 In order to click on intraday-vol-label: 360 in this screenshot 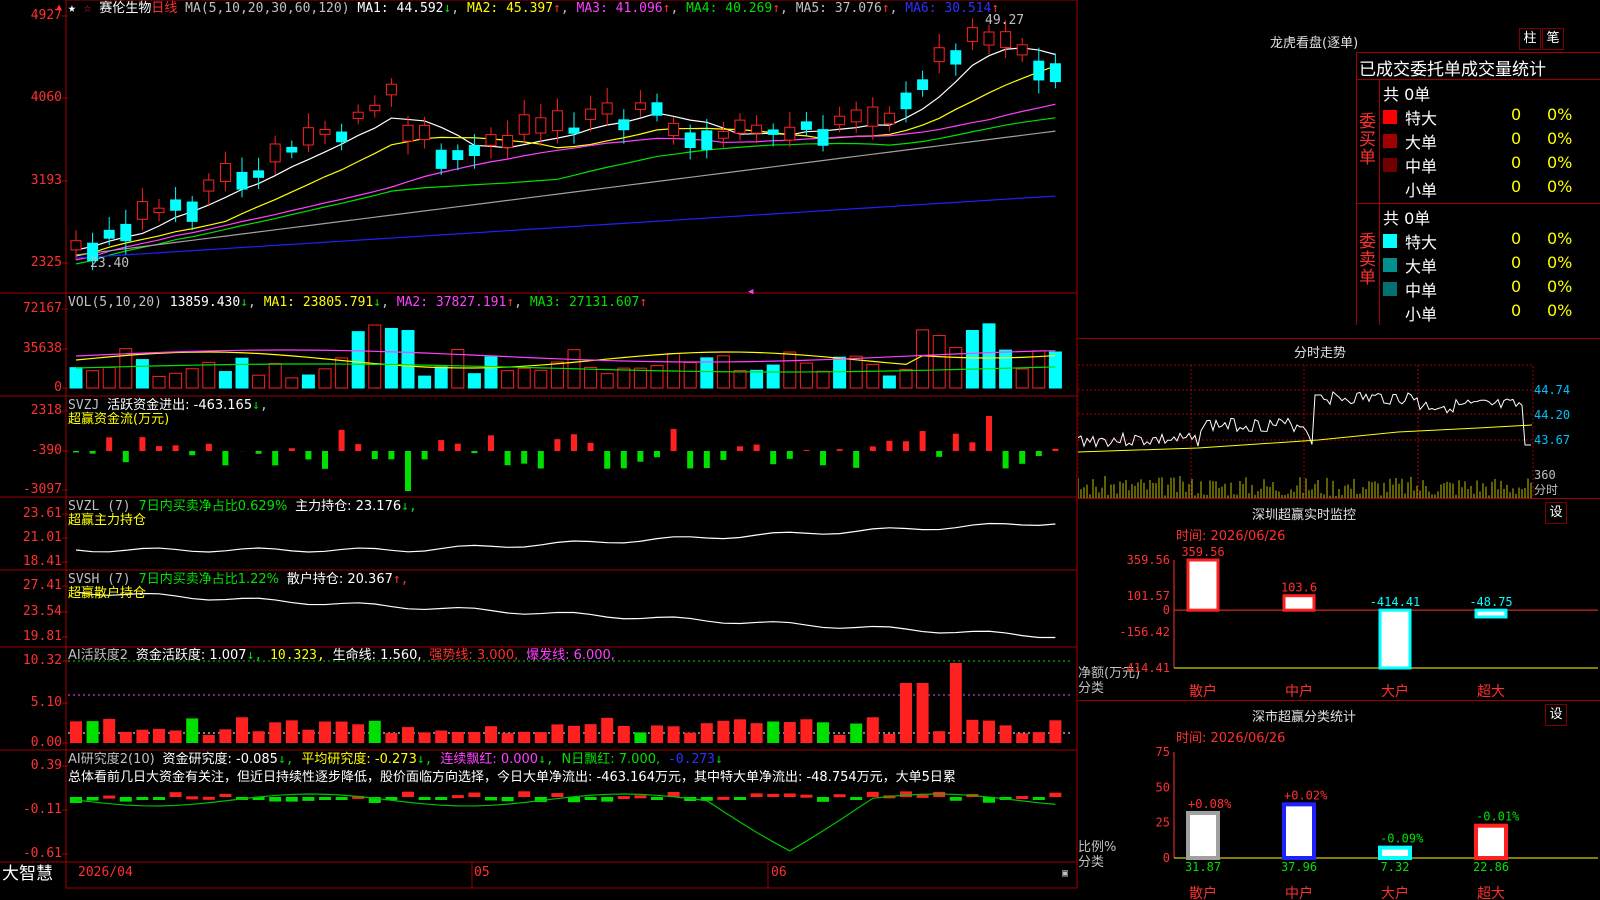, I will do `click(1545, 475)`.